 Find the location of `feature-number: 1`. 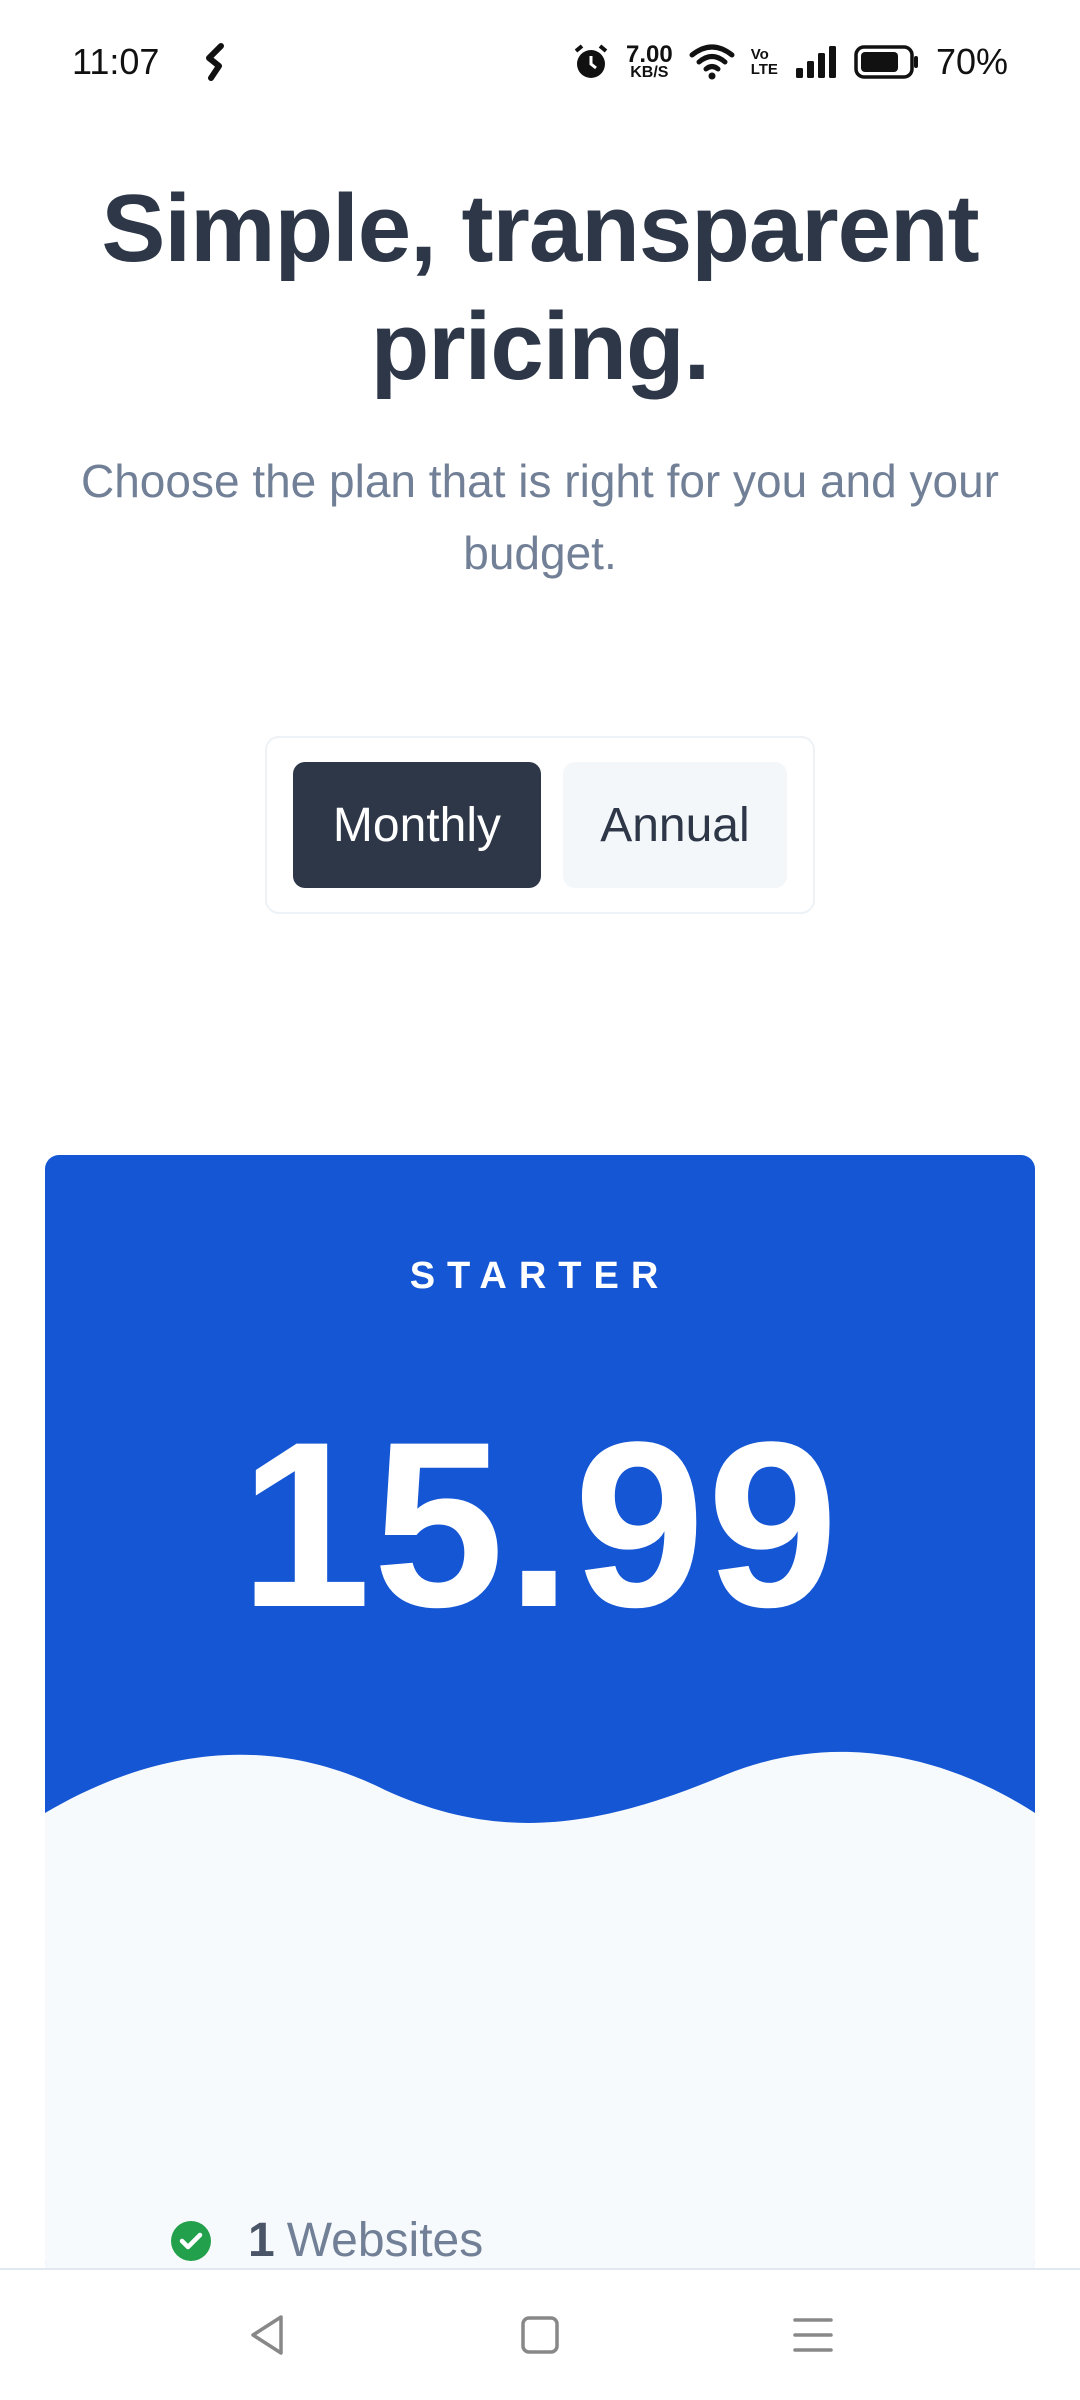

feature-number: 1 is located at coordinates (261, 2240).